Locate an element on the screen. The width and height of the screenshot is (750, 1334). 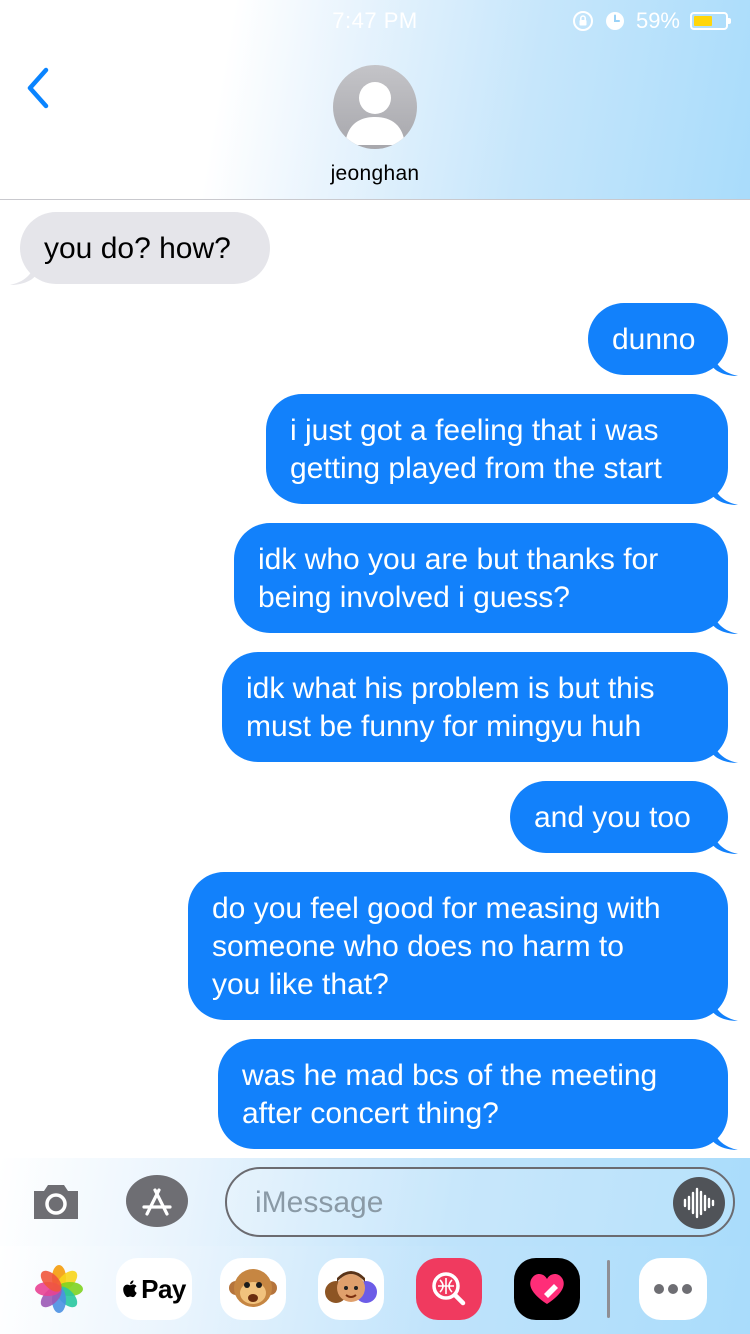
message-field is located at coordinates (480, 1202).